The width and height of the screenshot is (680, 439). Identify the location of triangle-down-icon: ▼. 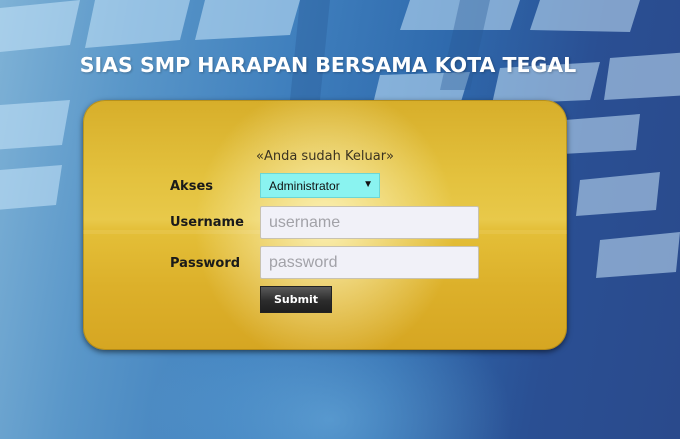
(368, 184).